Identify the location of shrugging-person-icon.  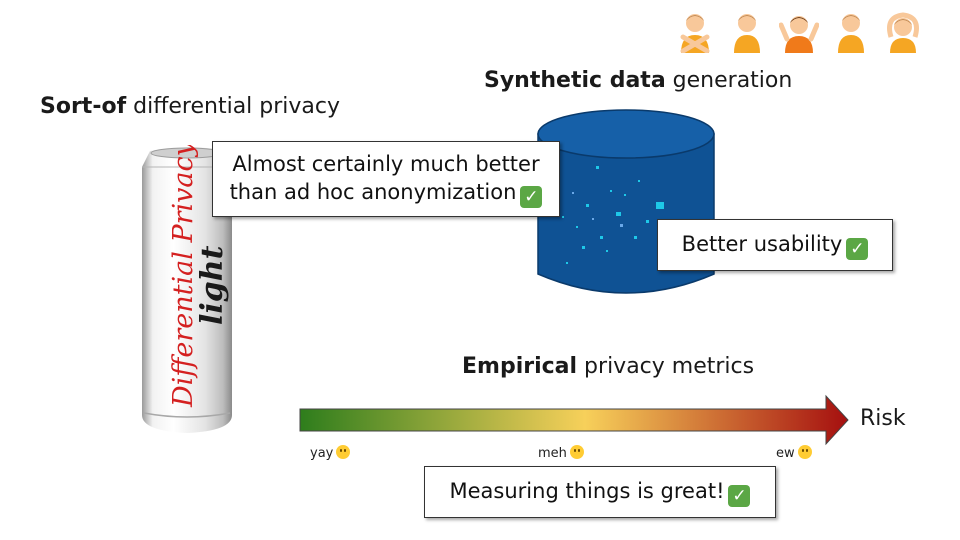
(799, 32).